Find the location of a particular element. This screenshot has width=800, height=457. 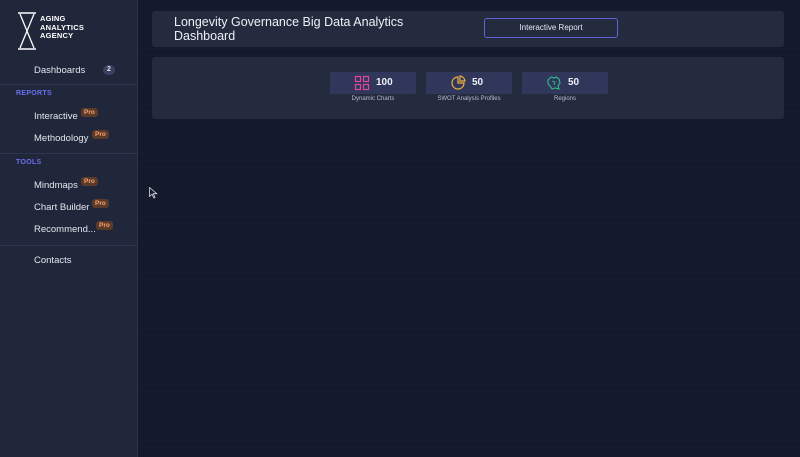

grid-icon is located at coordinates (362, 83).